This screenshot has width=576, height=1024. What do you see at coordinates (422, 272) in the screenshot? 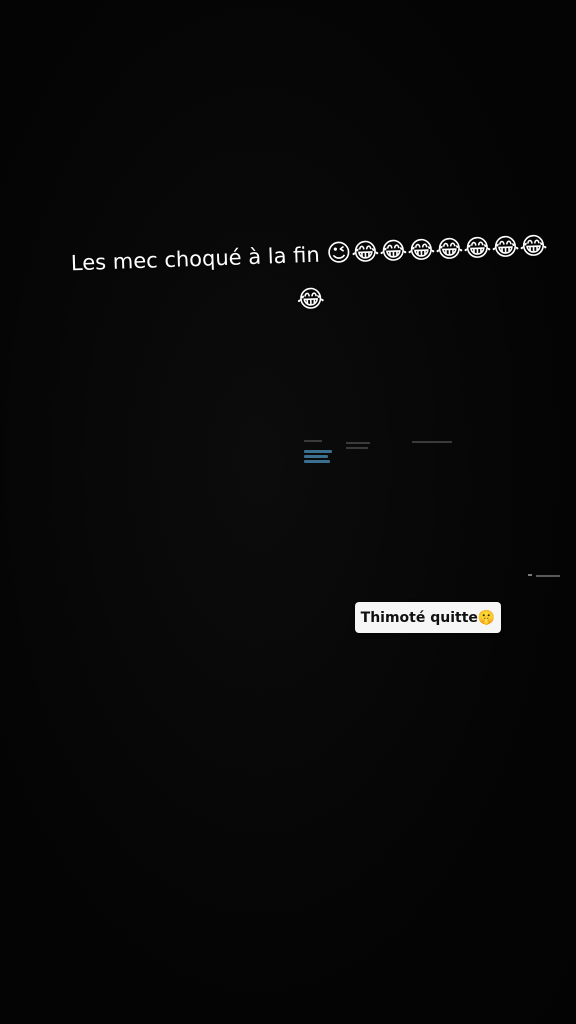
I see `caption-emojis: 😉😂😂😂😂😂😂😂😂` at bounding box center [422, 272].